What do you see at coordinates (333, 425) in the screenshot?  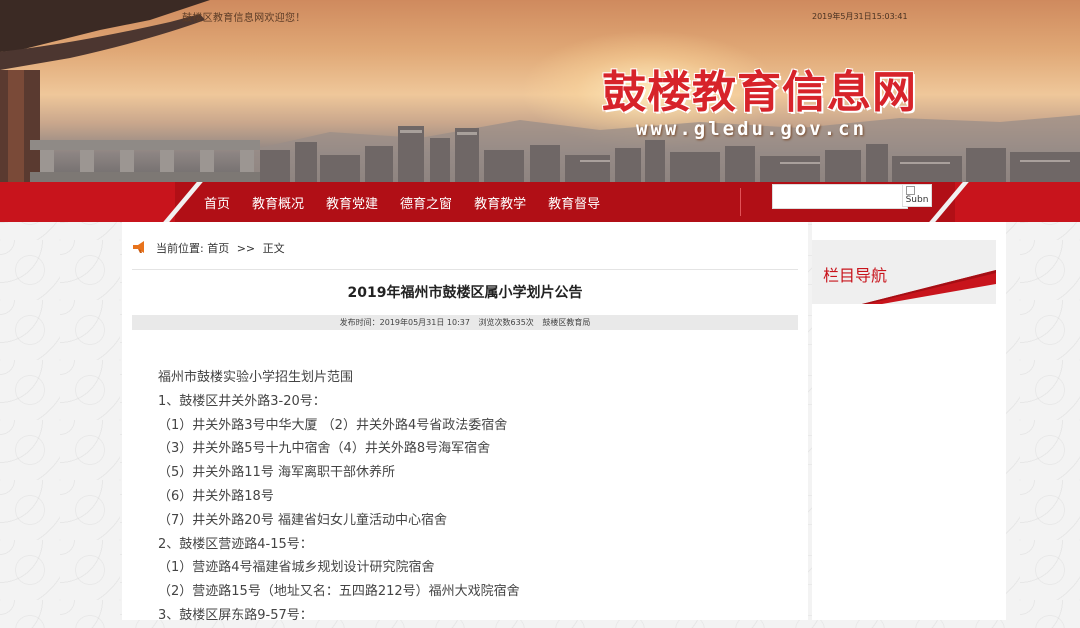 I see `article-line: （1）井关外路3号中华大厦 （2）井关外路4号省政法委宿舍` at bounding box center [333, 425].